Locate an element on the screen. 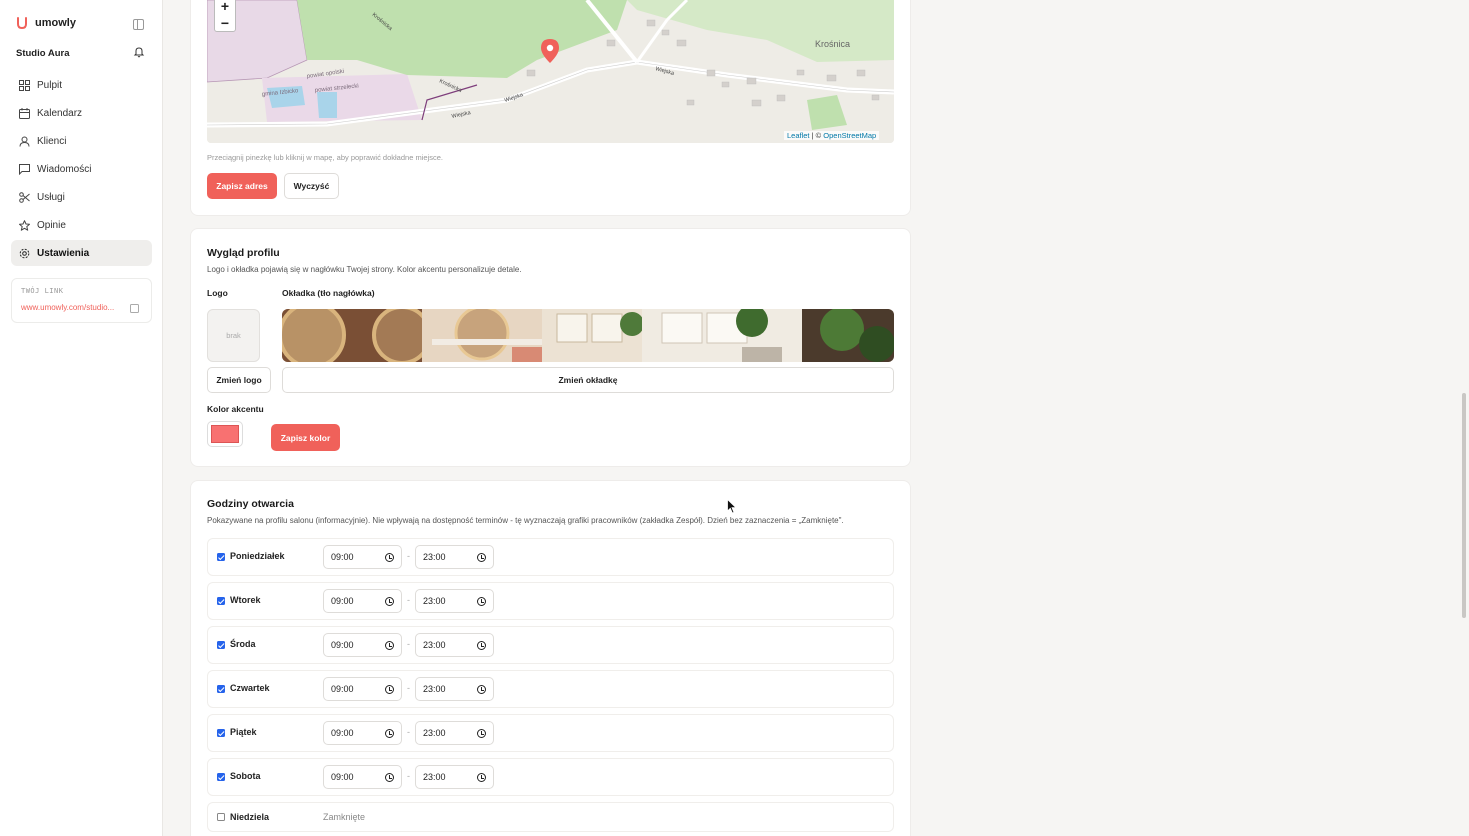  map-town-label: Krośnica is located at coordinates (832, 44).